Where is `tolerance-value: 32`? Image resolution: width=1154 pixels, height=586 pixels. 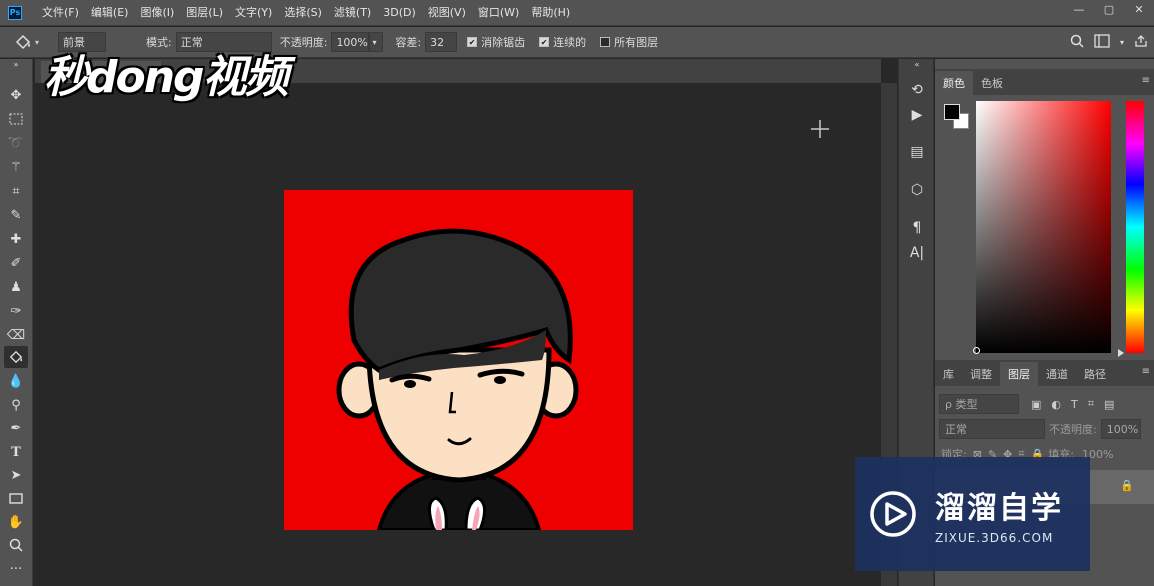 tolerance-value: 32 is located at coordinates (437, 42).